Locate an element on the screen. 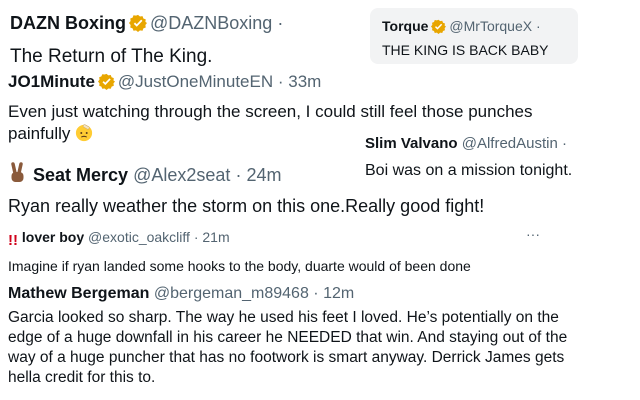  author-handle: @AlfredAustin is located at coordinates (510, 143).